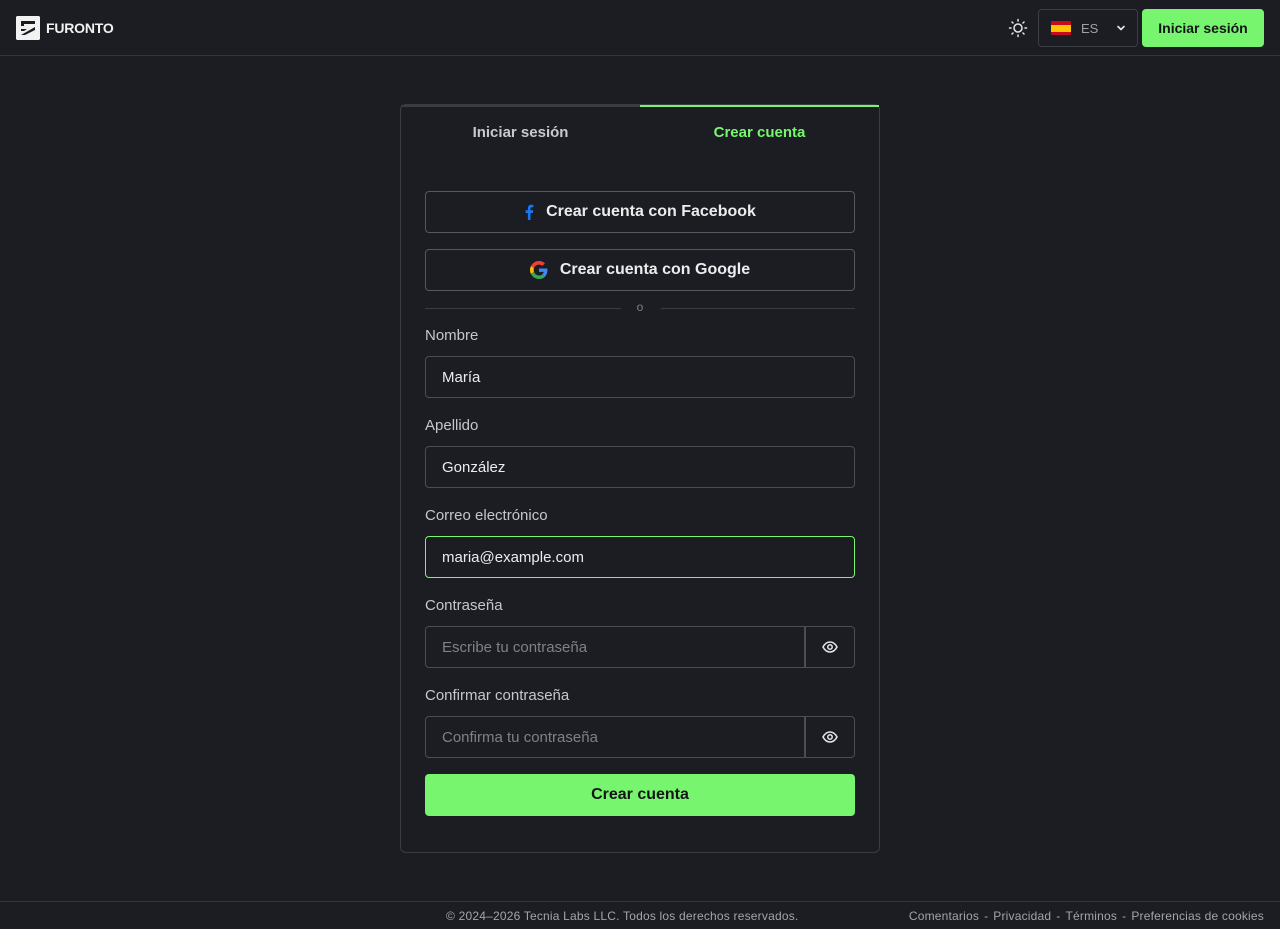 The height and width of the screenshot is (929, 1280). I want to click on logo-icon, so click(28, 28).